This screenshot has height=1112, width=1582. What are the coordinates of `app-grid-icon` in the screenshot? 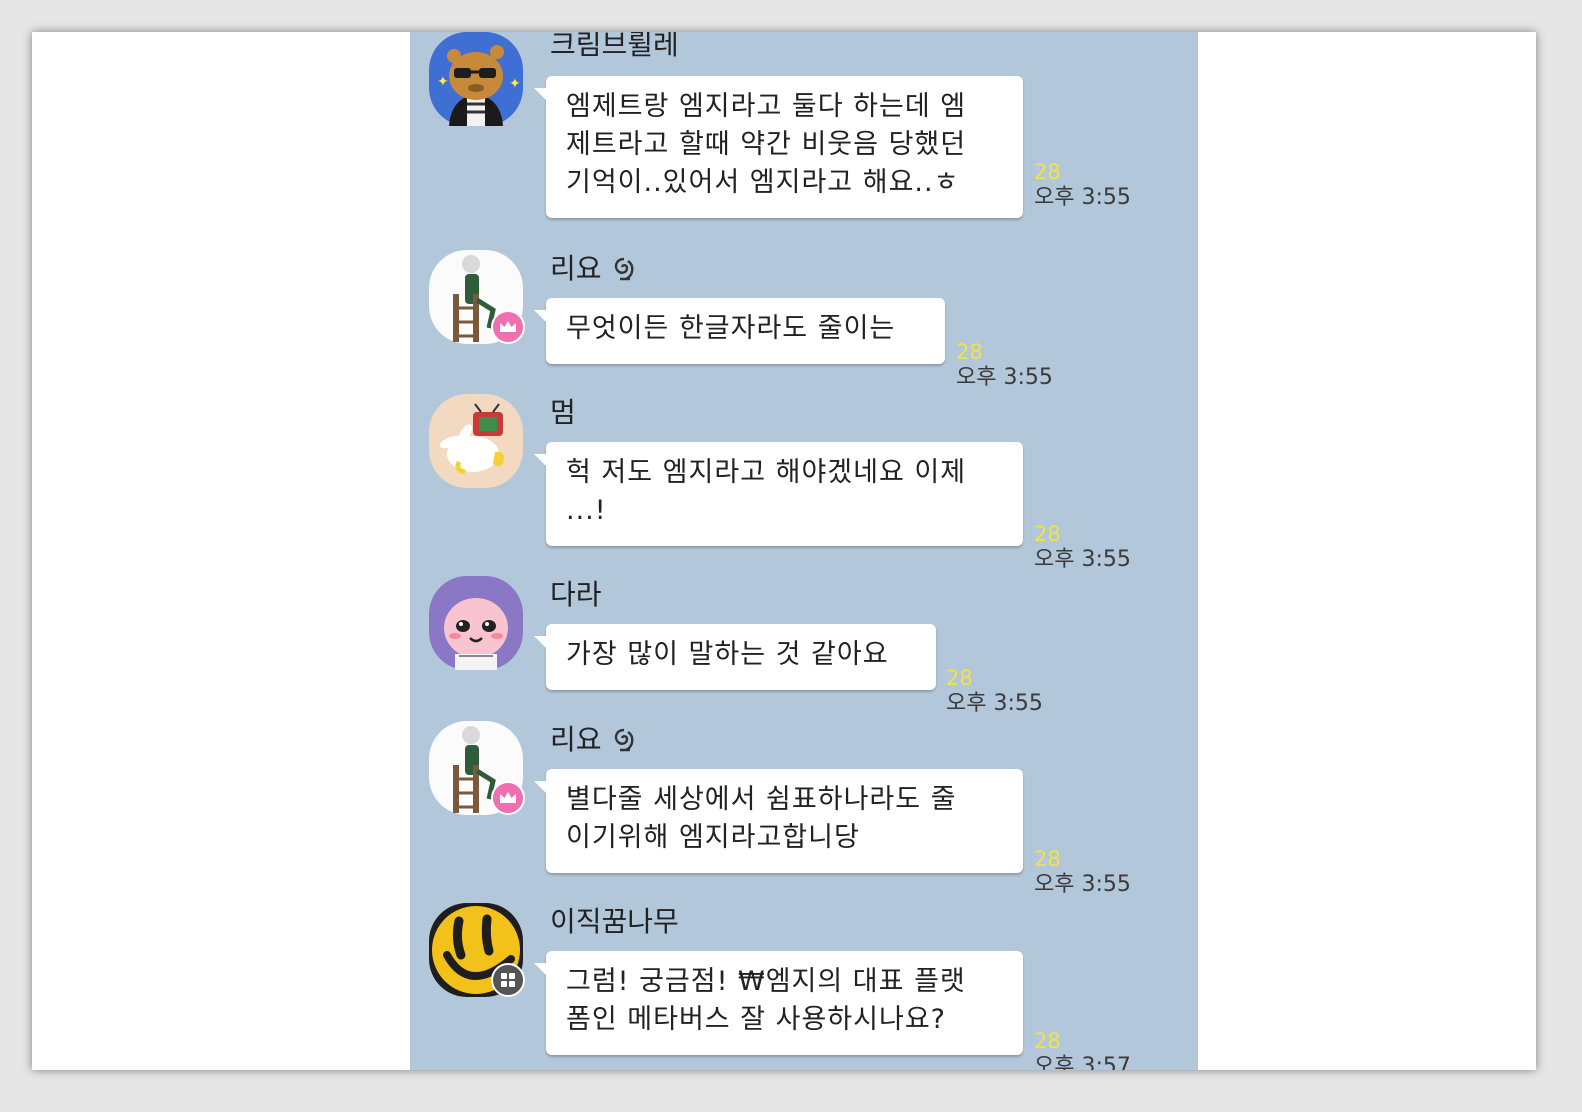 It's located at (508, 980).